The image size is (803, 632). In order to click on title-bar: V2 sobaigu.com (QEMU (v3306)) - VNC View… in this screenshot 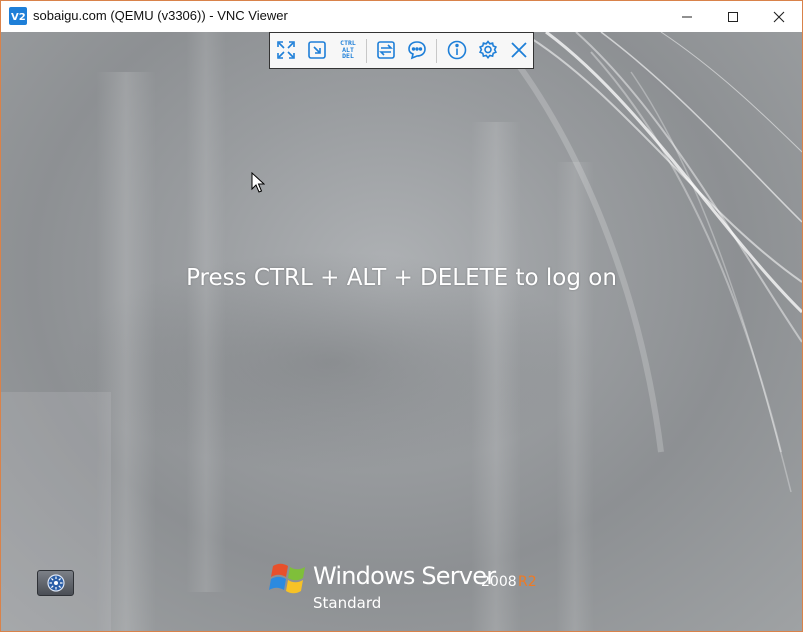, I will do `click(401, 16)`.